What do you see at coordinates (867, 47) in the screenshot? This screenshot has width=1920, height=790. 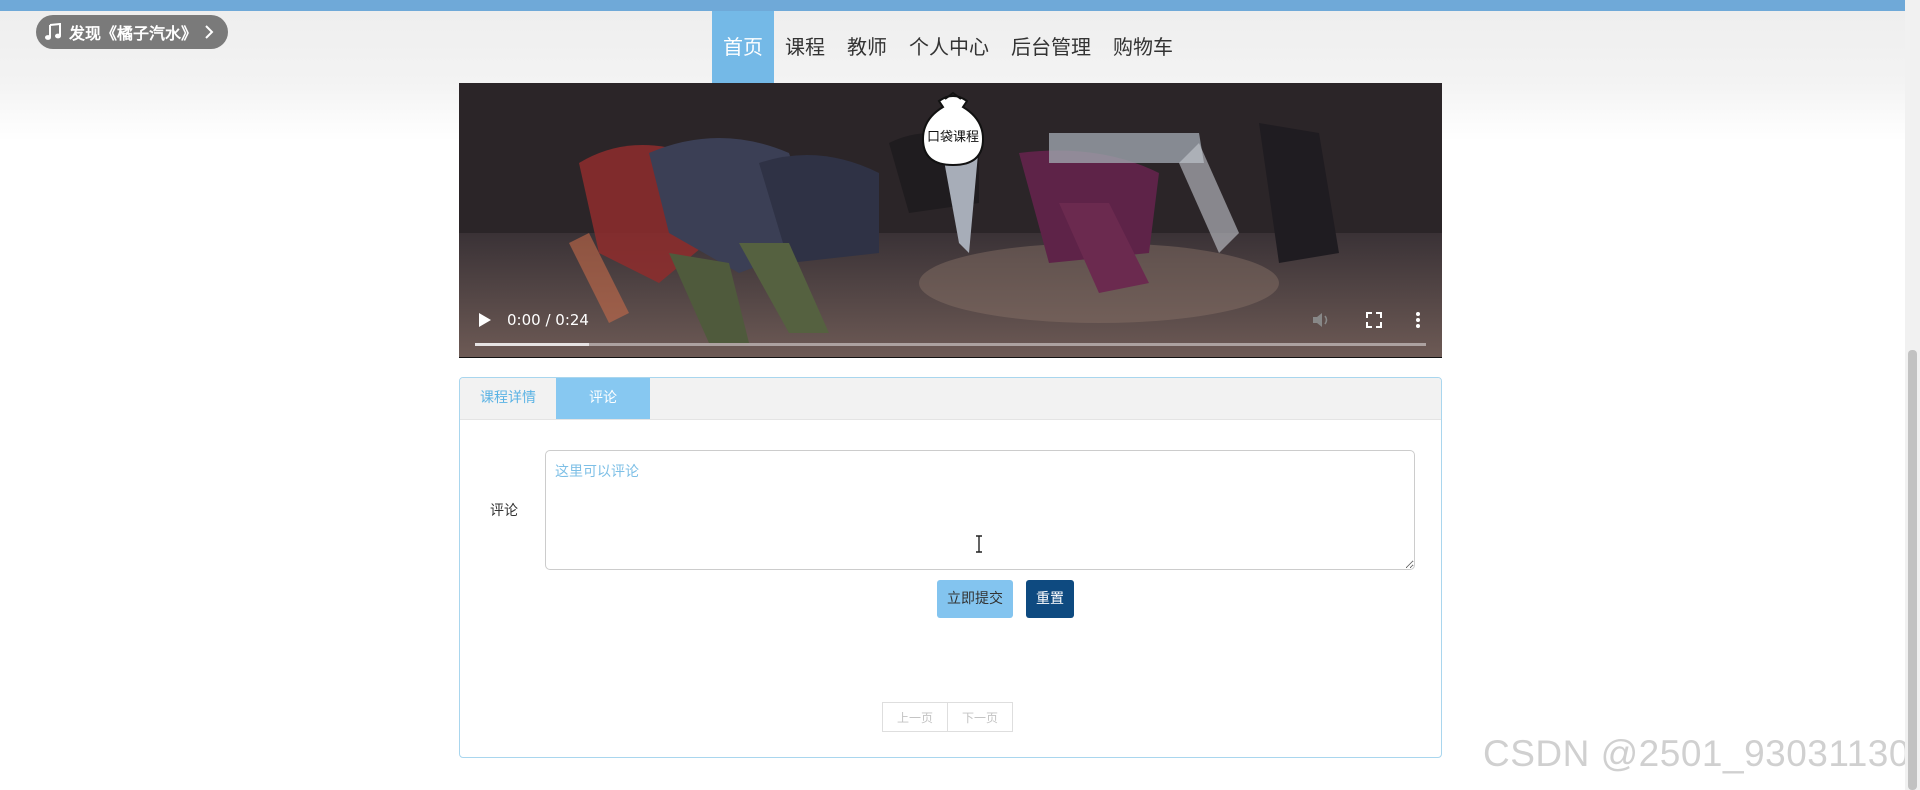 I see `nav-item-teachers: 教师` at bounding box center [867, 47].